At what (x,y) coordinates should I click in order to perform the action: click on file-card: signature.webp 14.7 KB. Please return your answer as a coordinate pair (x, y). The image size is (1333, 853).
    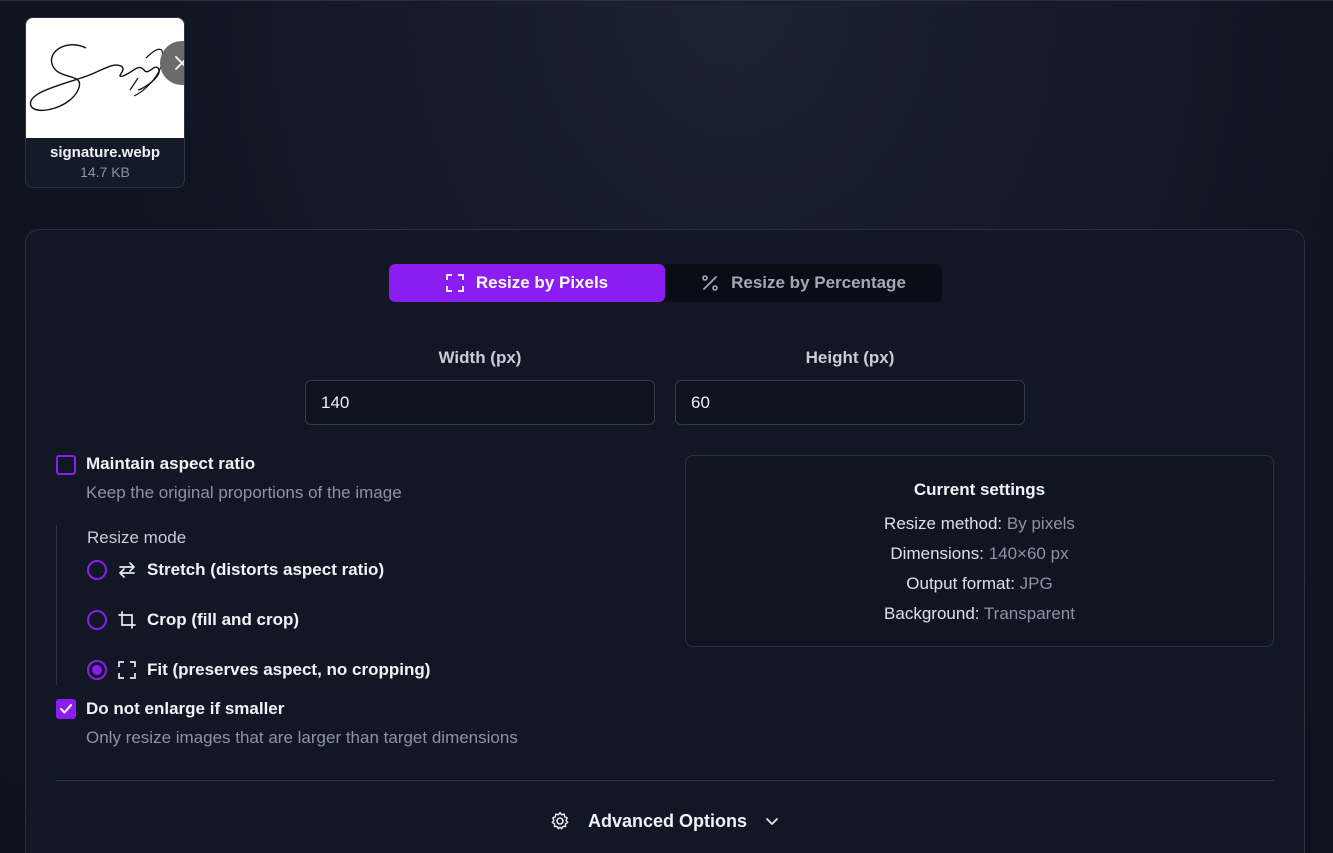
    Looking at the image, I should click on (105, 102).